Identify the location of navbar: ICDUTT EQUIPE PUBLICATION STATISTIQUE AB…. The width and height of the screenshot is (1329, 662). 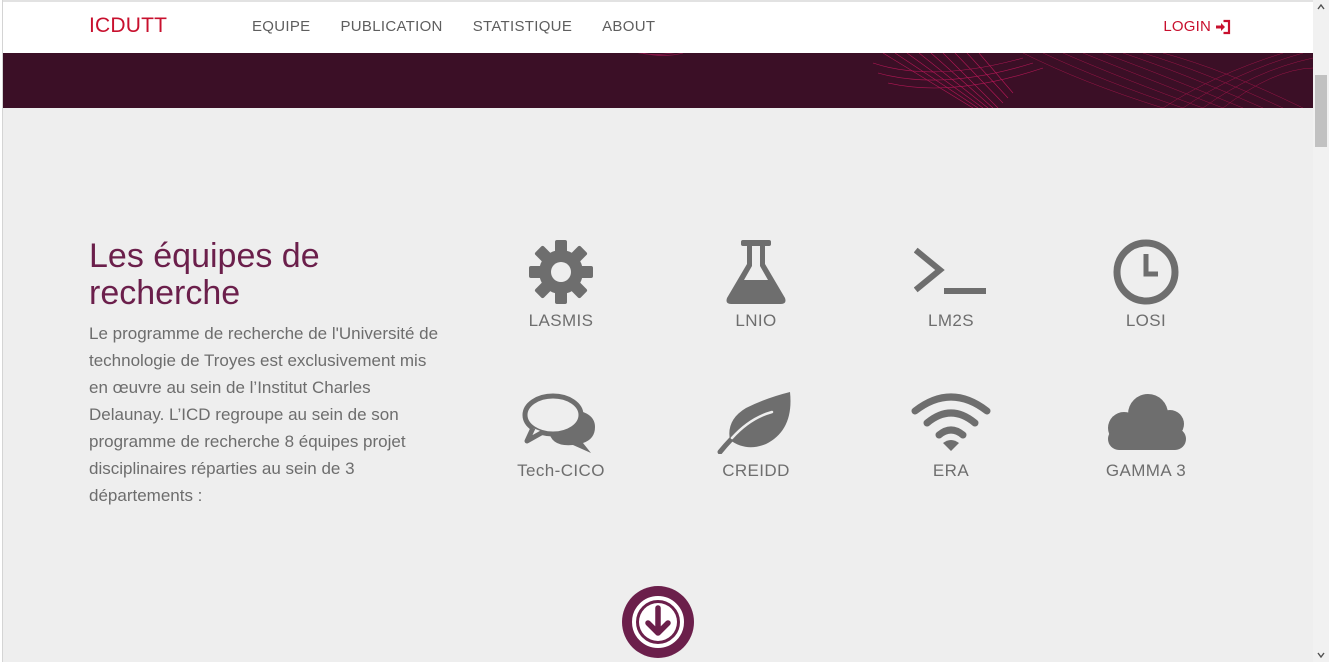
(658, 27).